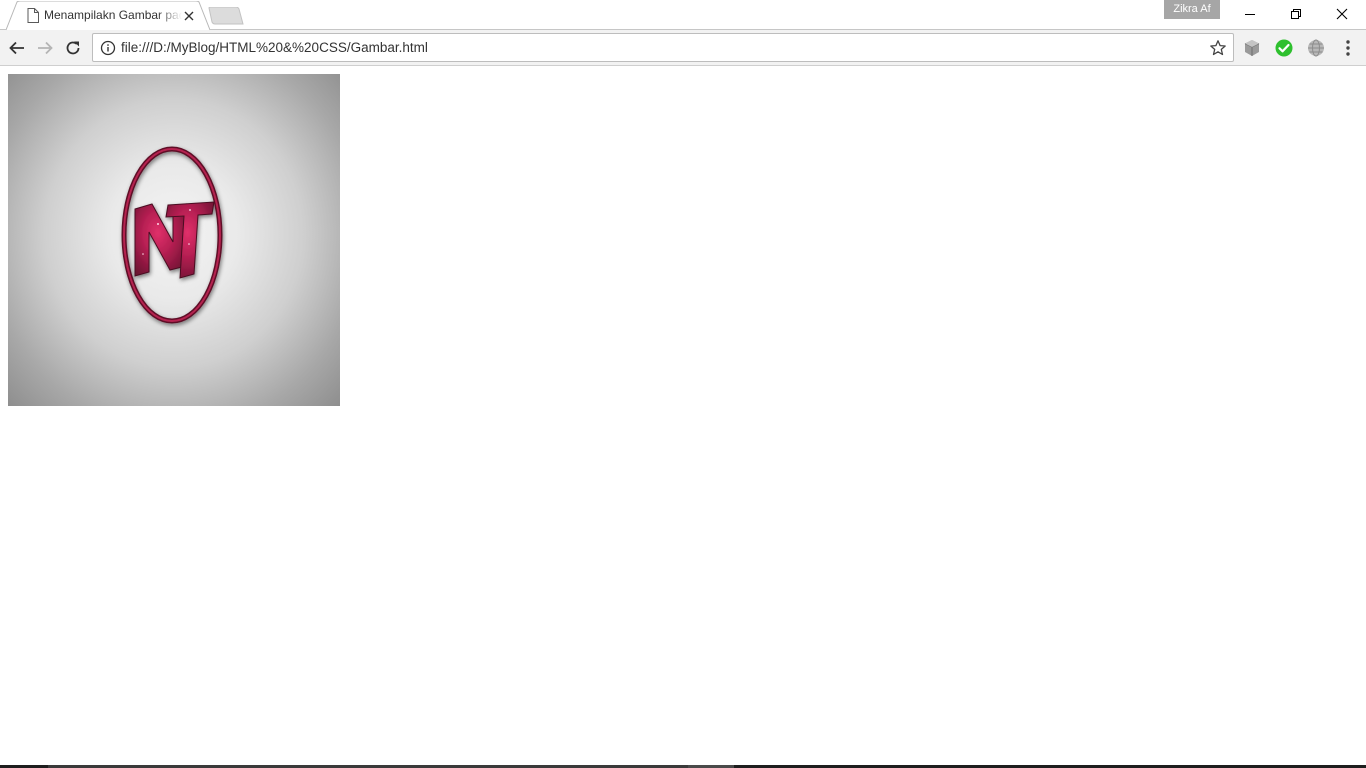 This screenshot has height=768, width=1366. Describe the element at coordinates (1348, 48) in the screenshot. I see `kebab-menu-icon` at that location.